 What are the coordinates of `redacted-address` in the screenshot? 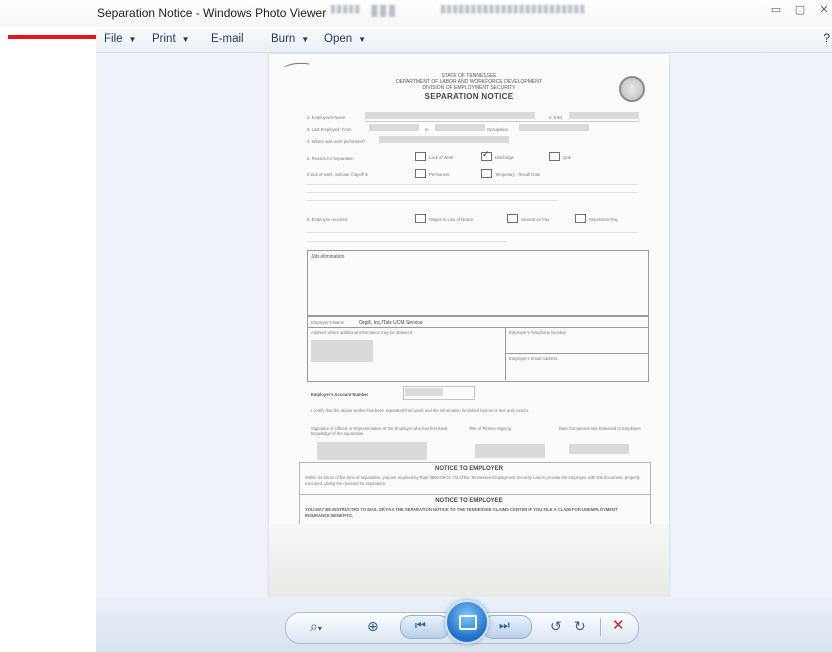 It's located at (342, 351).